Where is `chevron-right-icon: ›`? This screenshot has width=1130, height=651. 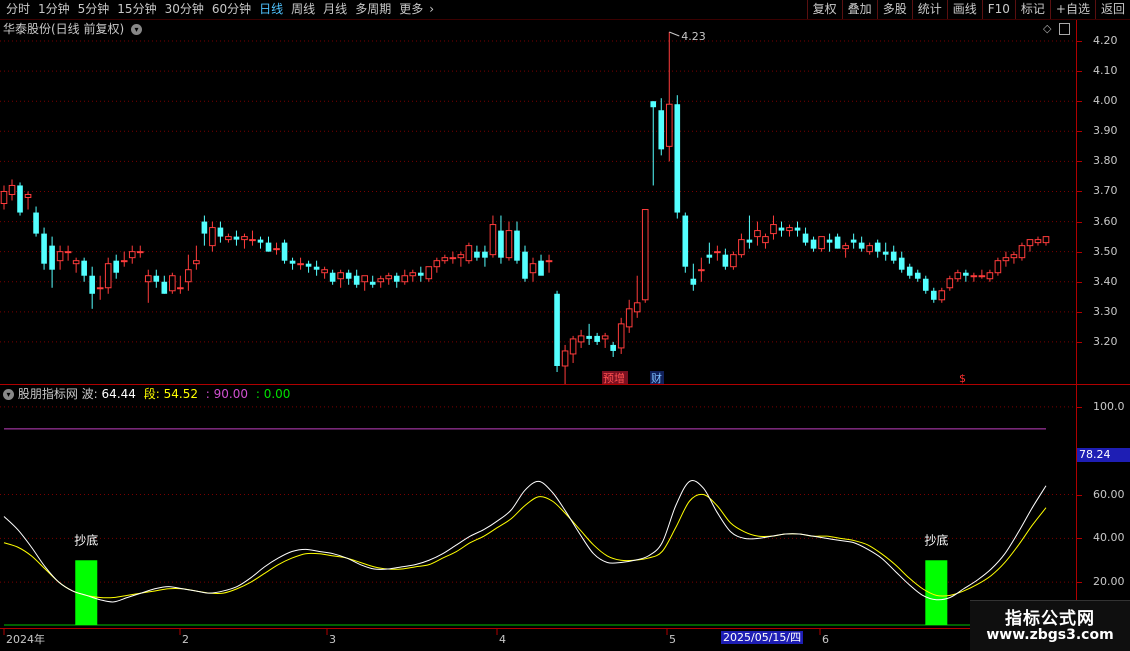 chevron-right-icon: › is located at coordinates (431, 9).